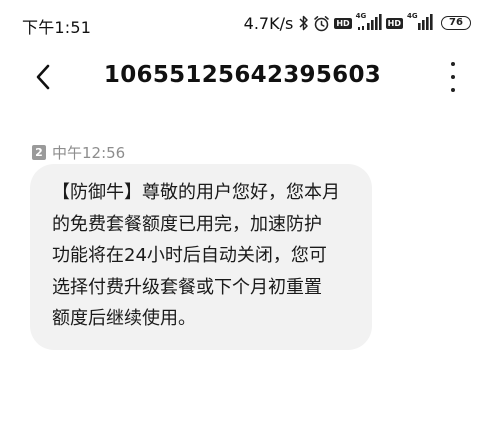 The height and width of the screenshot is (442, 485). I want to click on network-speed: 4.7K/s, so click(268, 23).